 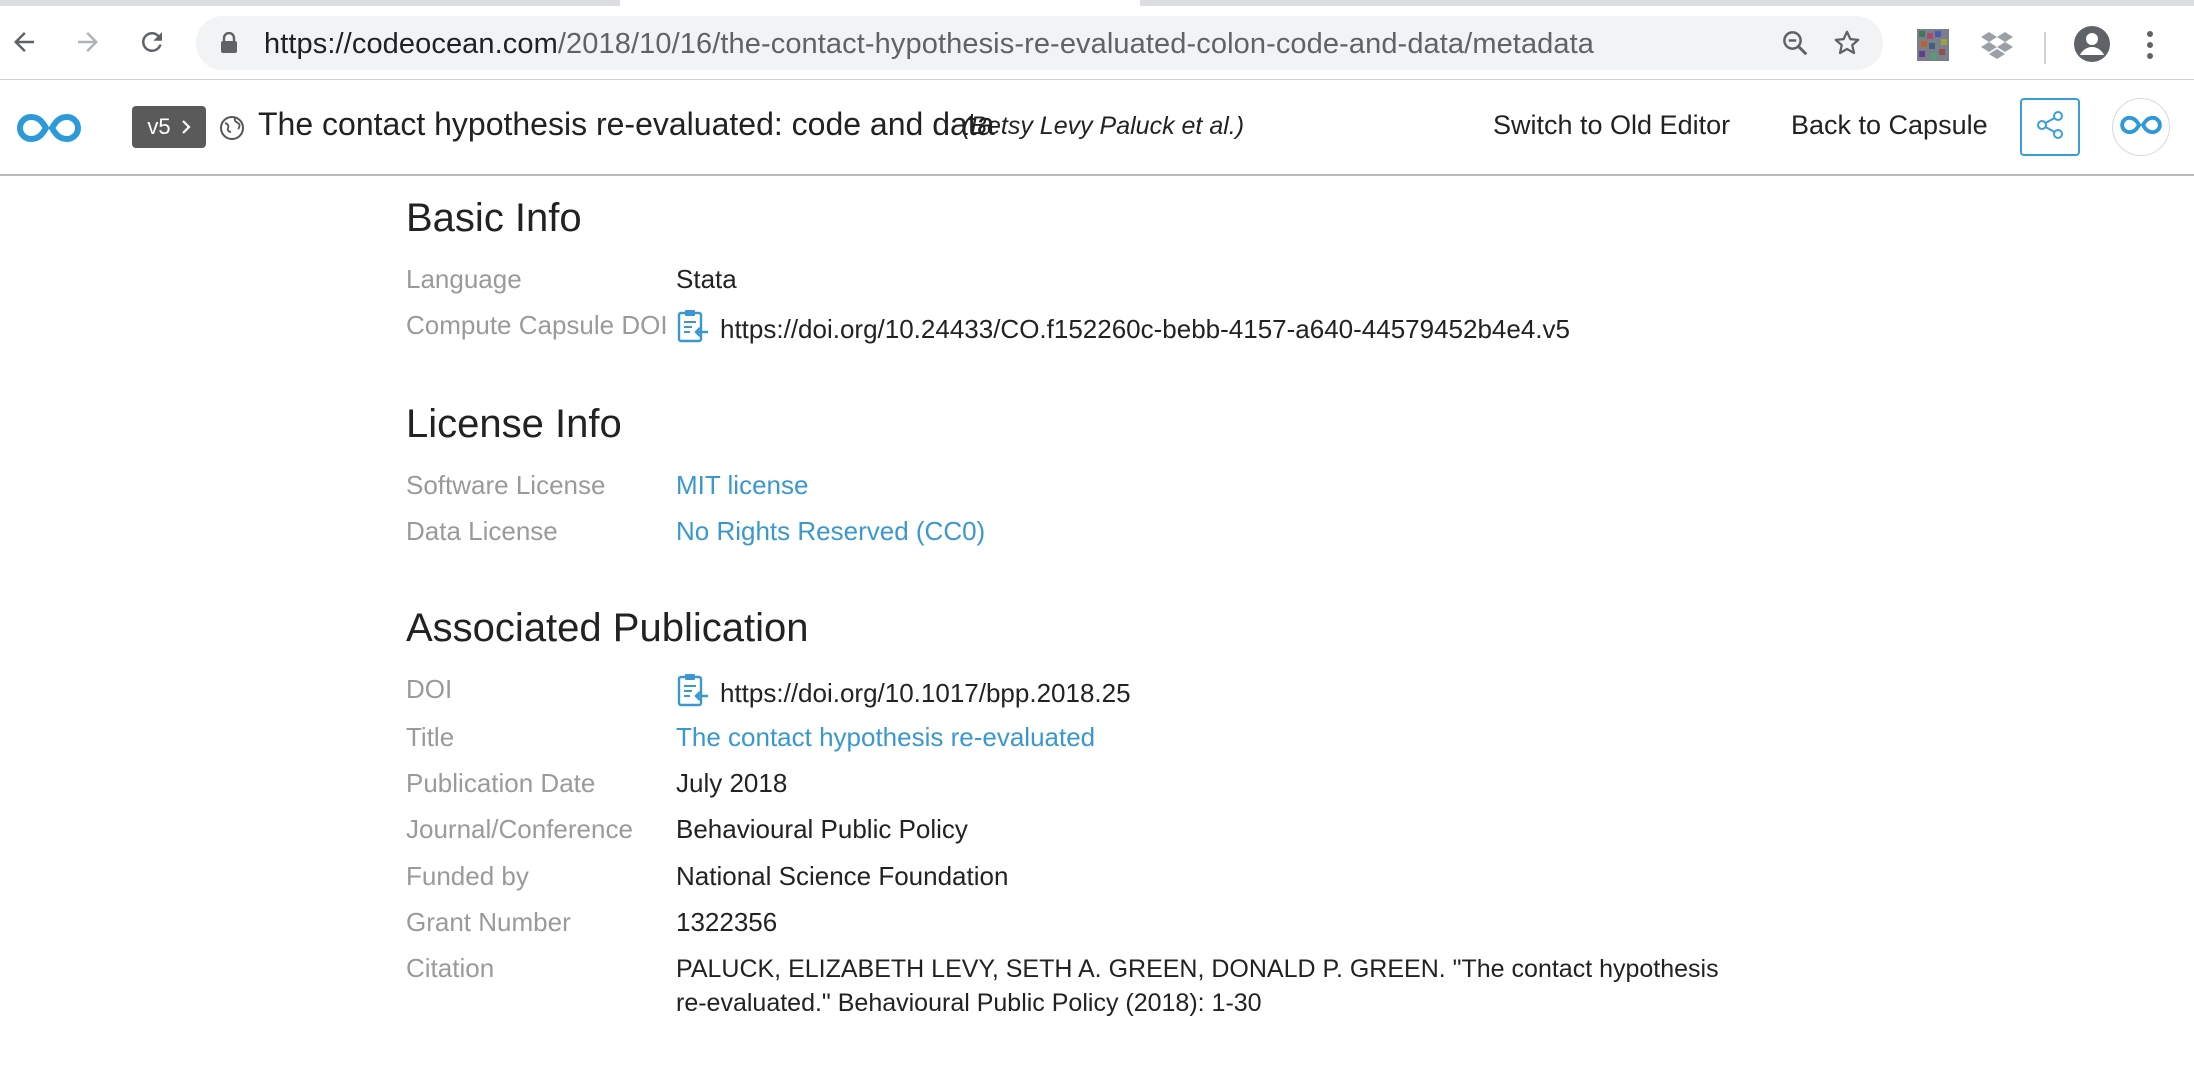 I want to click on publication-doi-row: https://doi.org/10.1017/bpp.2018.25, so click(x=903, y=693).